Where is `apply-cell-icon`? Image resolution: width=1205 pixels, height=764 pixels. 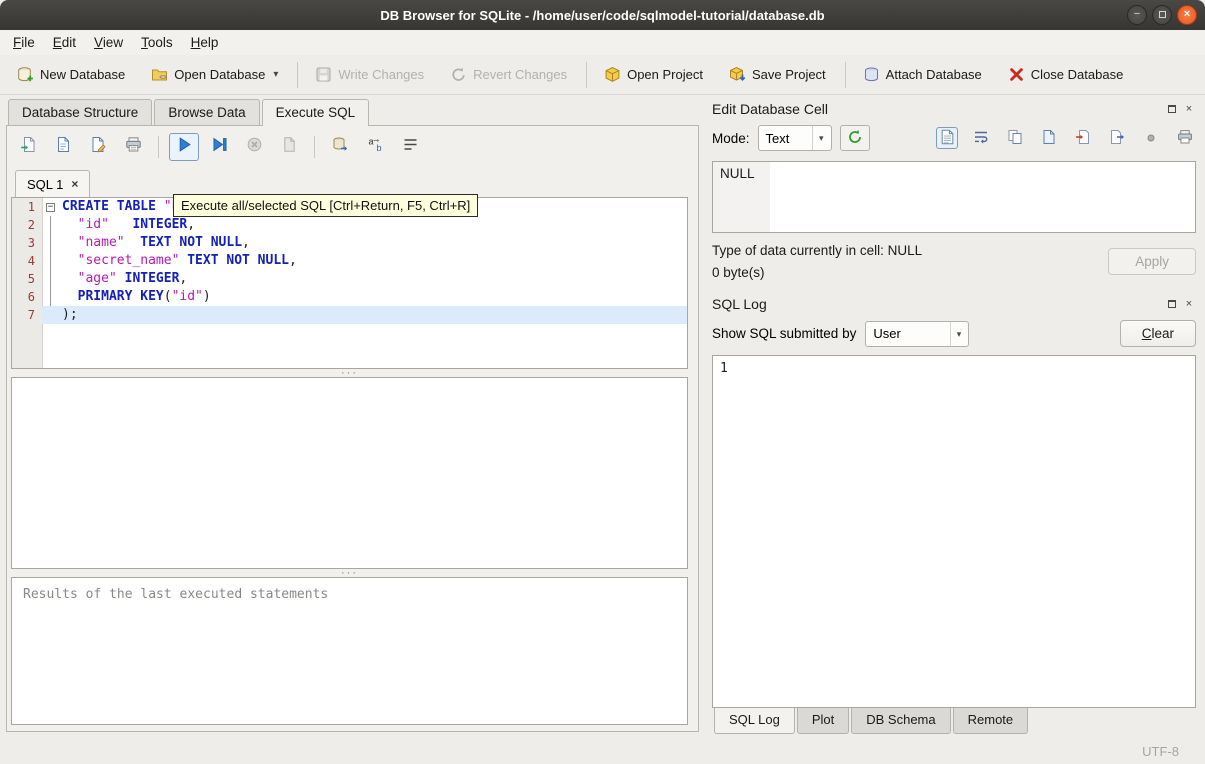
apply-cell-icon is located at coordinates (855, 138).